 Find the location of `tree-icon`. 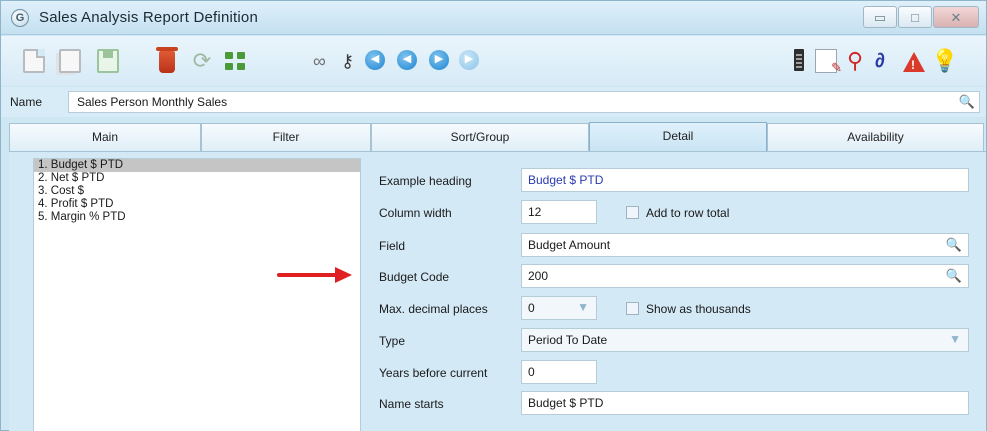

tree-icon is located at coordinates (236, 61).